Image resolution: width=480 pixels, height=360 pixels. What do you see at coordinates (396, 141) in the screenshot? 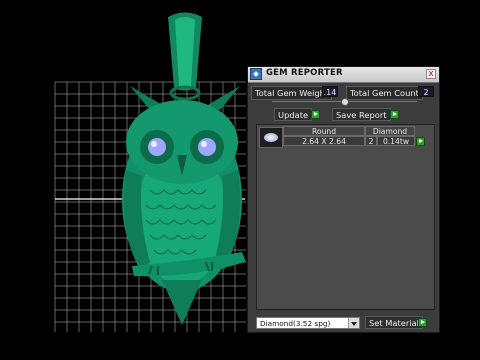
I see `gem-carat-weight: 0.14tw` at bounding box center [396, 141].